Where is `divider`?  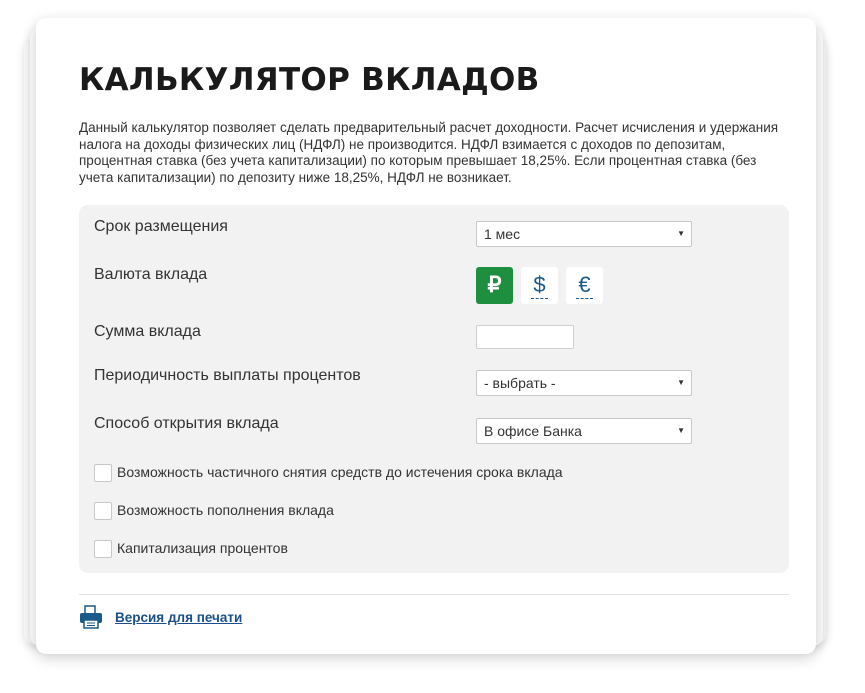 divider is located at coordinates (434, 594).